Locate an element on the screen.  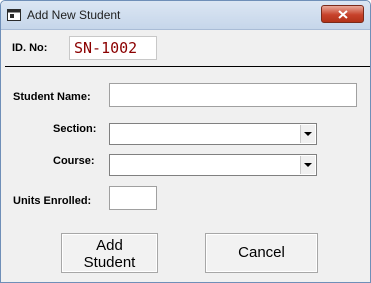
close-button is located at coordinates (342, 14).